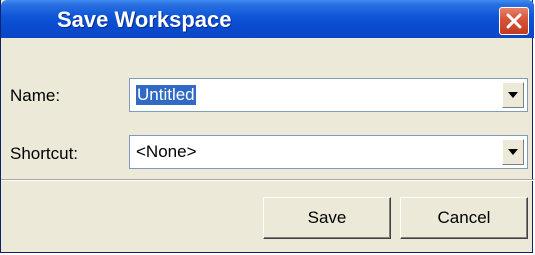 This screenshot has width=535, height=255. Describe the element at coordinates (267, 180) in the screenshot. I see `separator` at that location.